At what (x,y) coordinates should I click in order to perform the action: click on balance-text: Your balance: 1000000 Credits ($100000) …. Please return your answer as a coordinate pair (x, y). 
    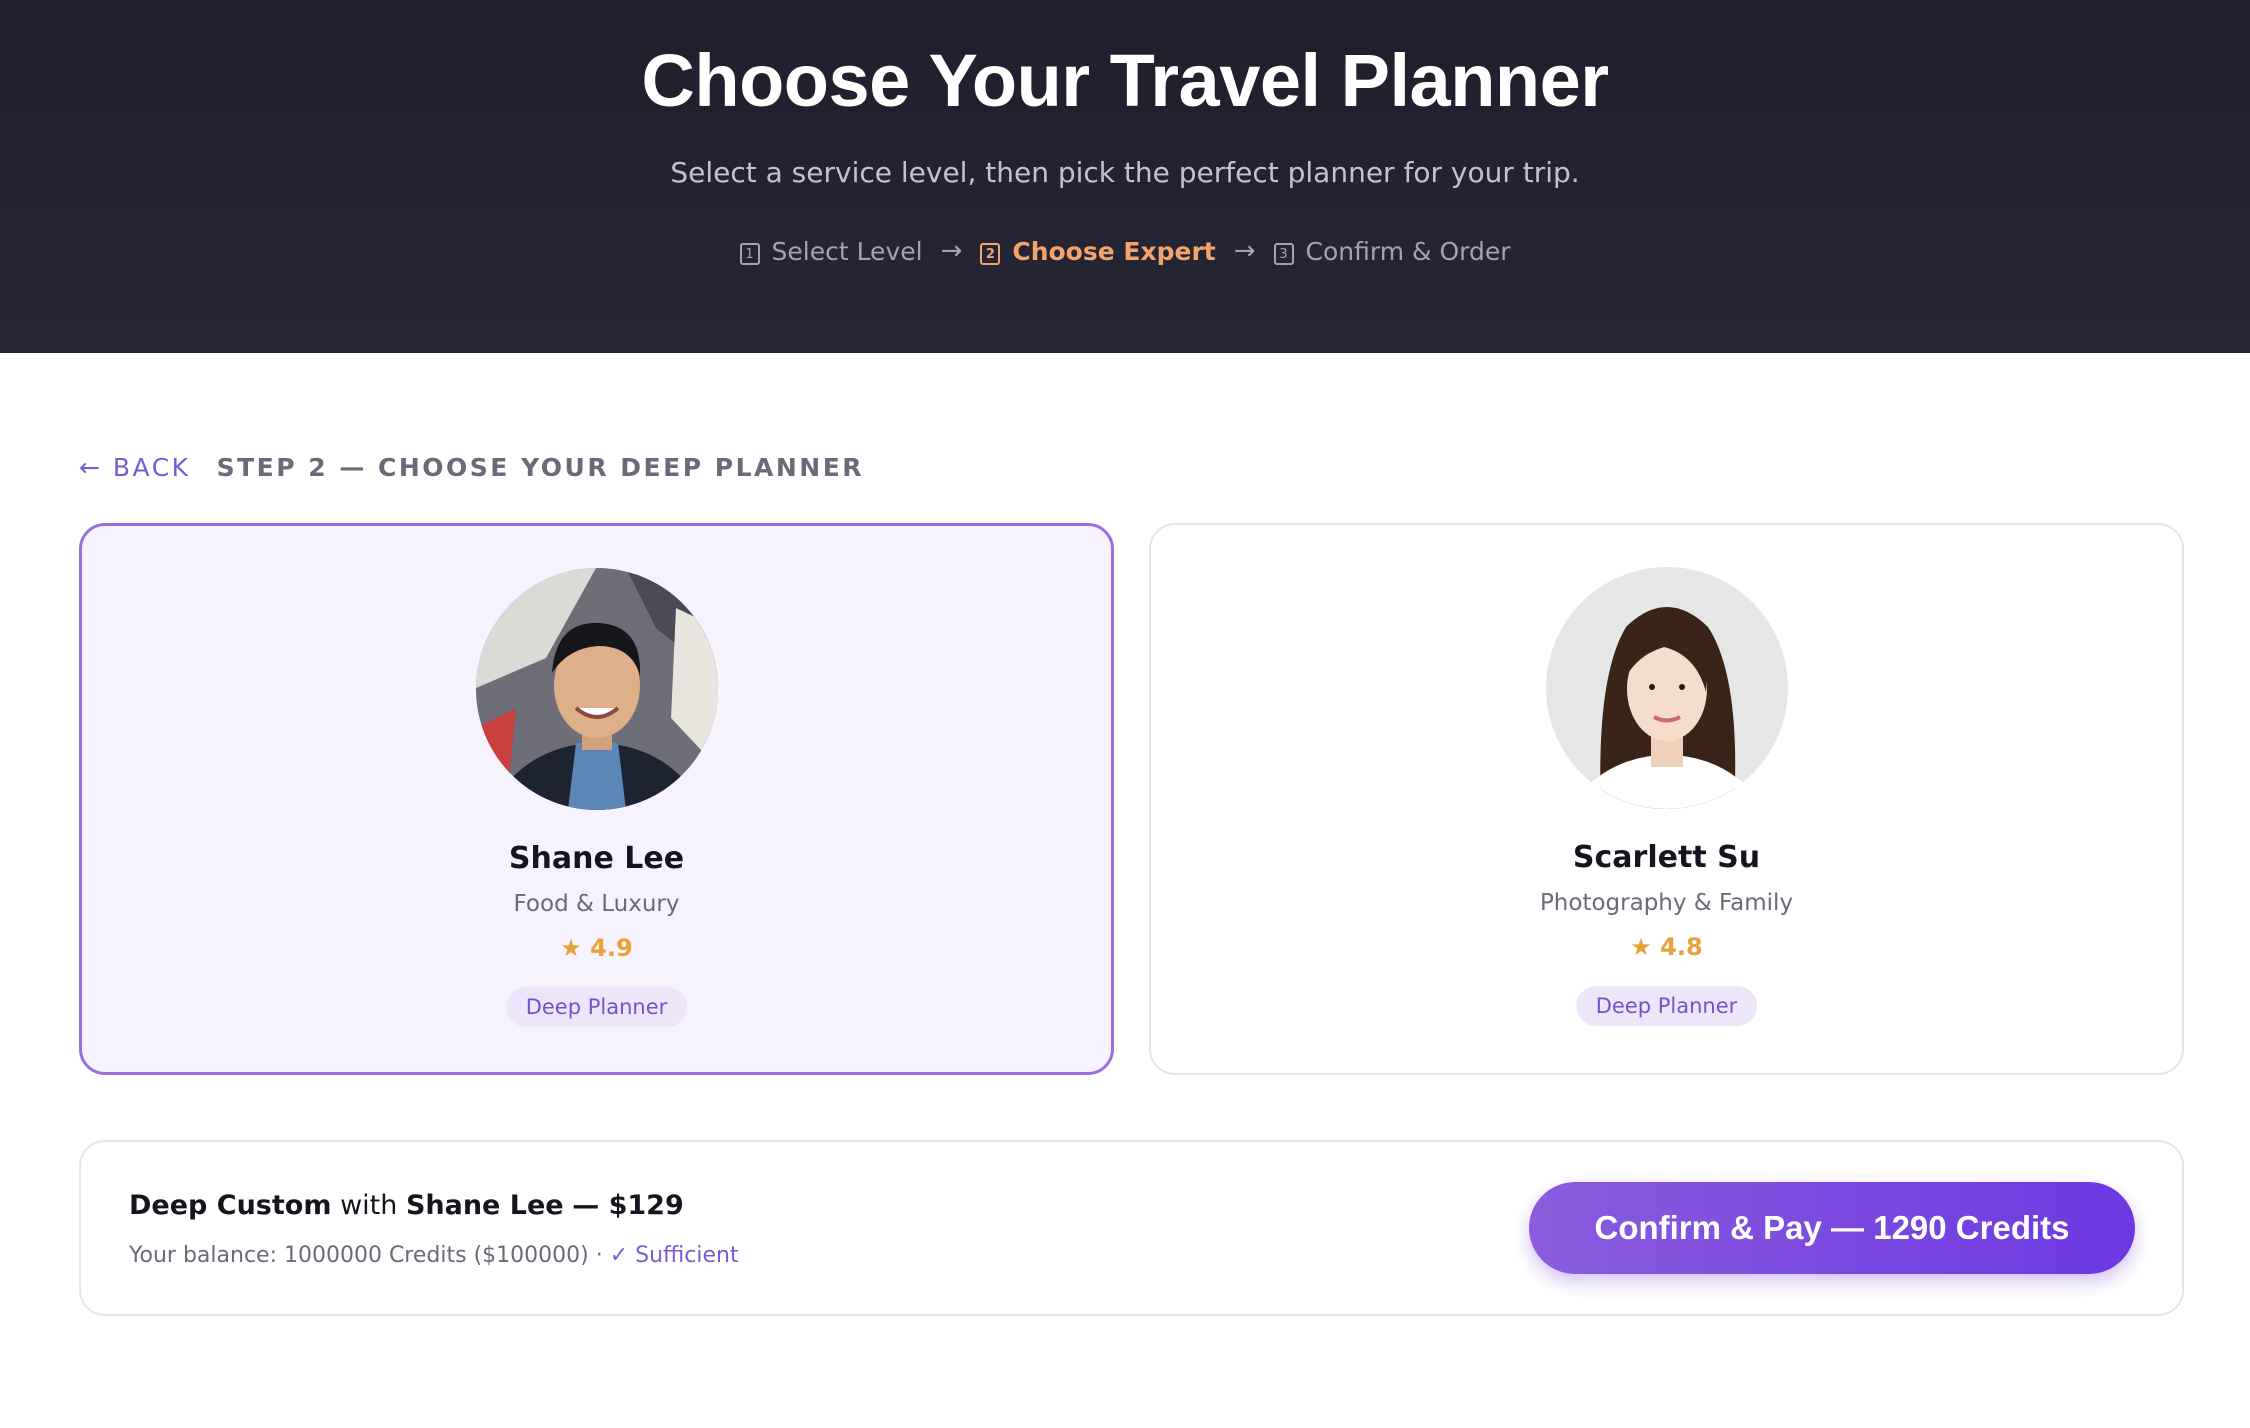
    Looking at the image, I should click on (366, 1255).